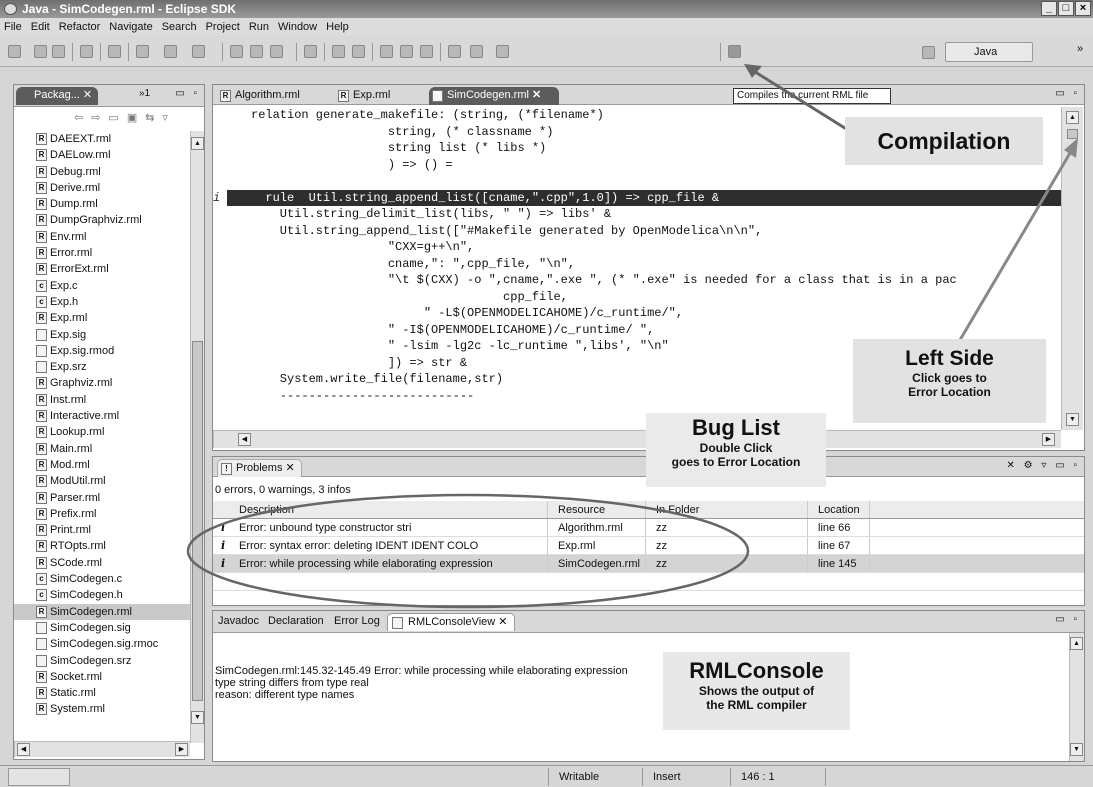  What do you see at coordinates (468, 551) in the screenshot?
I see `bug-list-ellipse` at bounding box center [468, 551].